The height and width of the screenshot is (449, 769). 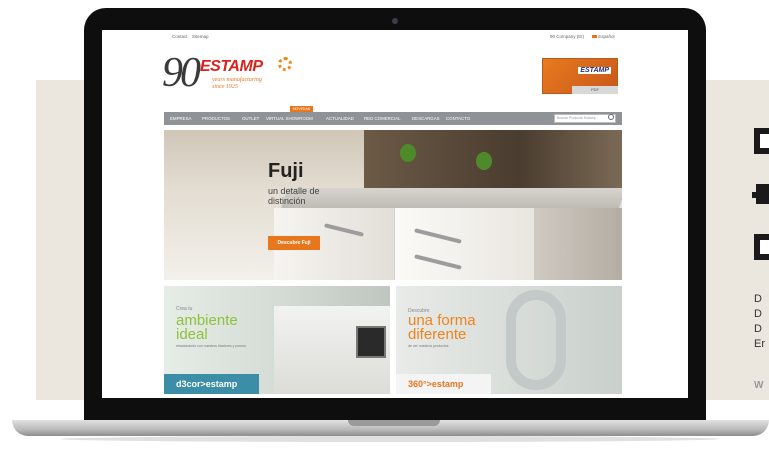 I want to click on oven-image, so click(x=371, y=342).